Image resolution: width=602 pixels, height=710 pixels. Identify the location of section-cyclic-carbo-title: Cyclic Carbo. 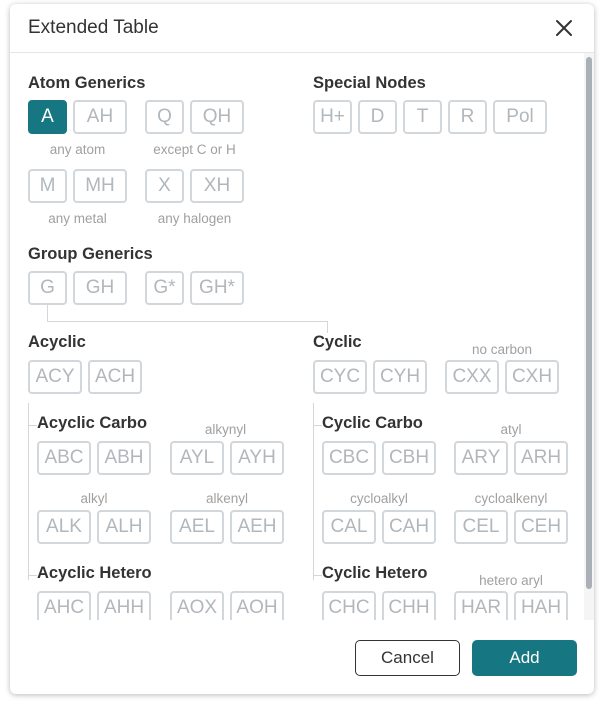
(374, 423).